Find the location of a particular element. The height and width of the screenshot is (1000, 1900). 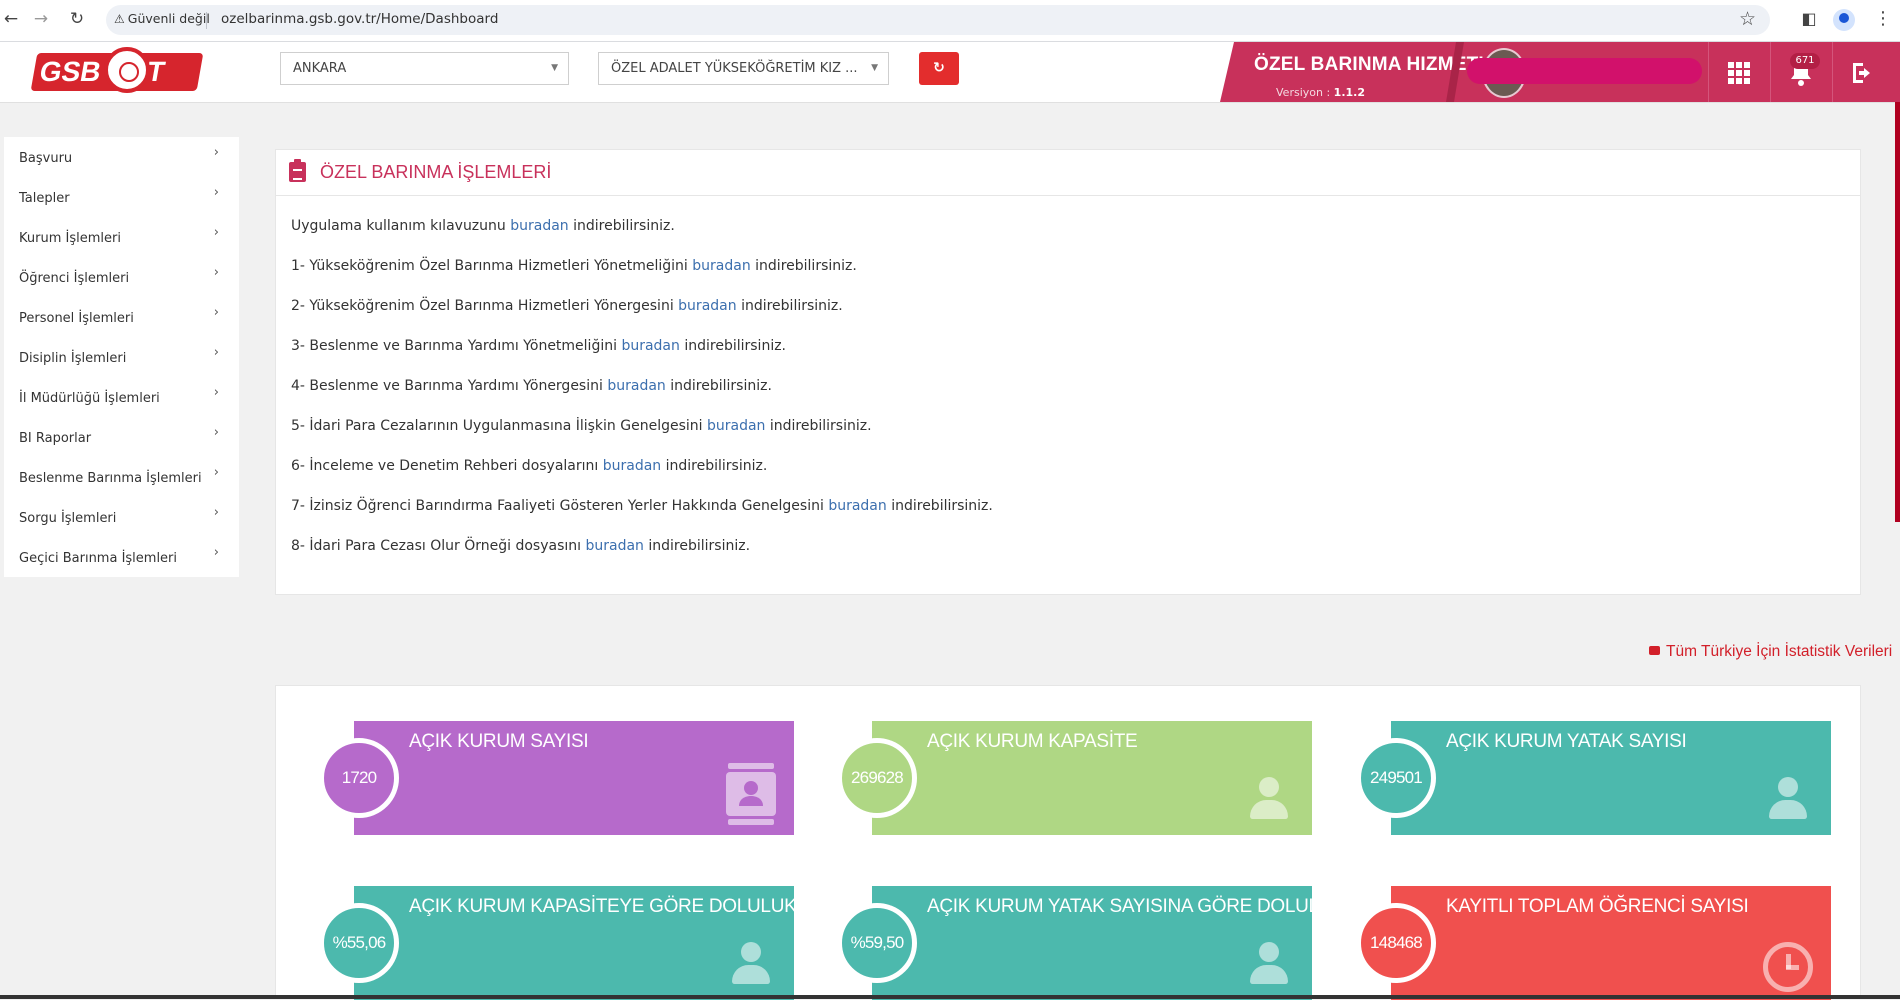

stat-card-registered-students: KAYITLI TOPLAM ÖĞRENCİ SAYISI 148468 is located at coordinates (1593, 943).